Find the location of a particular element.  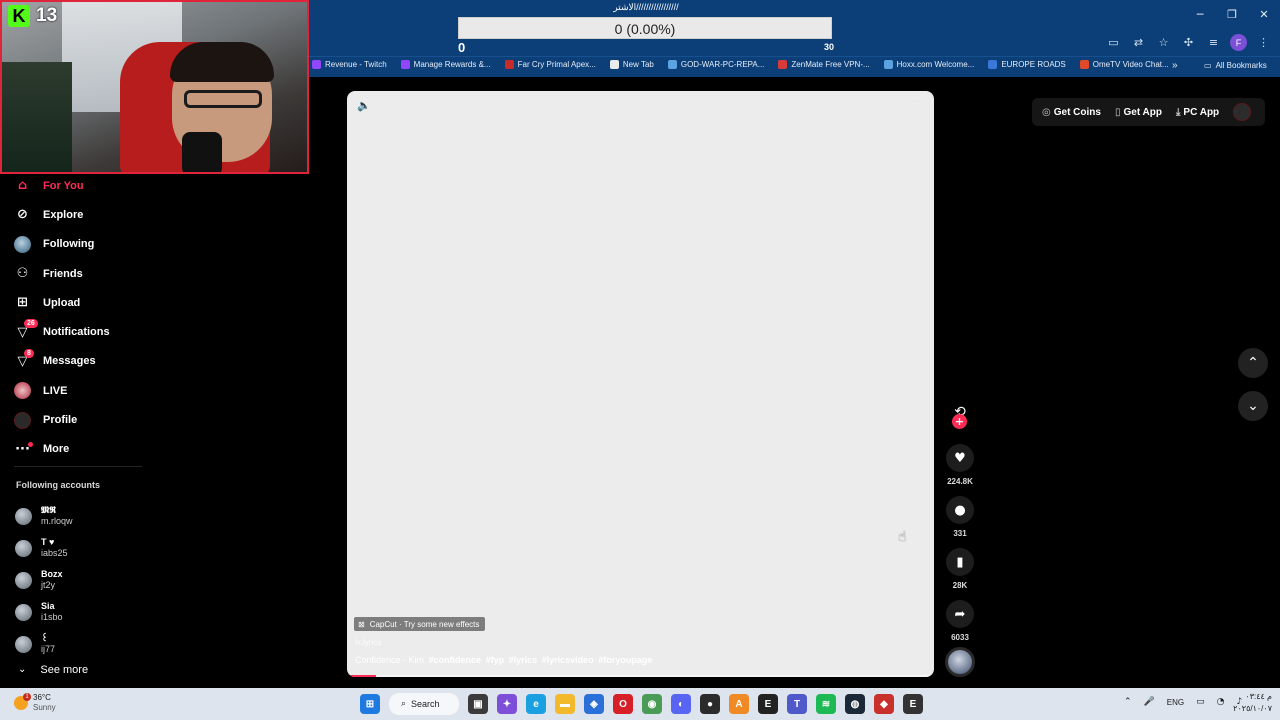

minimize-icon: ─ is located at coordinates (1200, 14).